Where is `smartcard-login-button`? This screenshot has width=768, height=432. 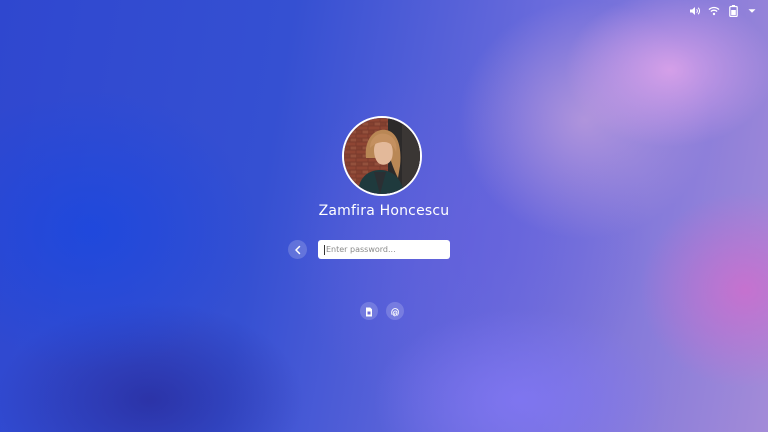
smartcard-login-button is located at coordinates (369, 311).